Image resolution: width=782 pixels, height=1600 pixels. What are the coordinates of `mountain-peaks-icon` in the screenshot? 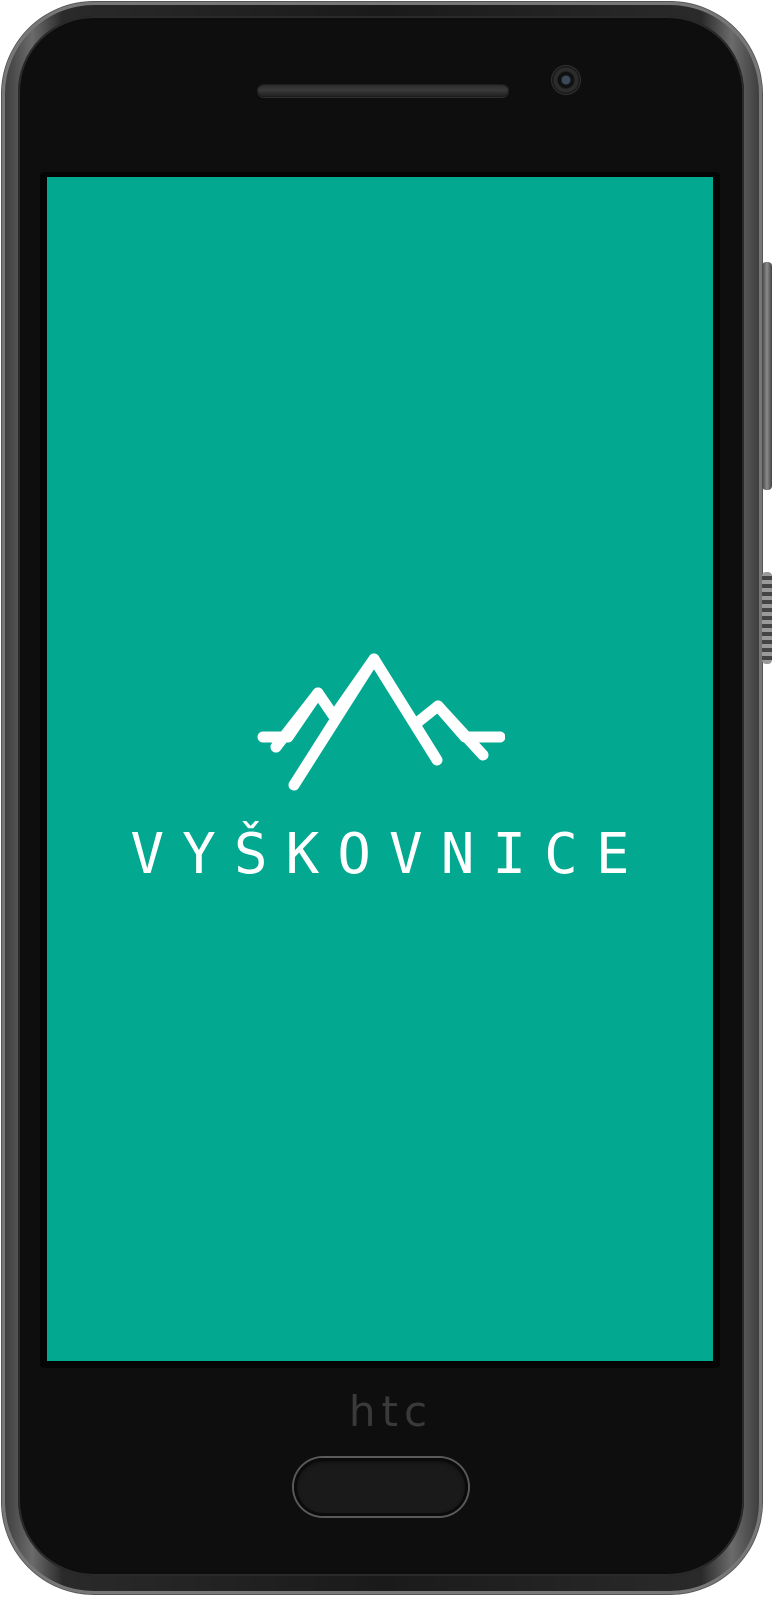 It's located at (381, 722).